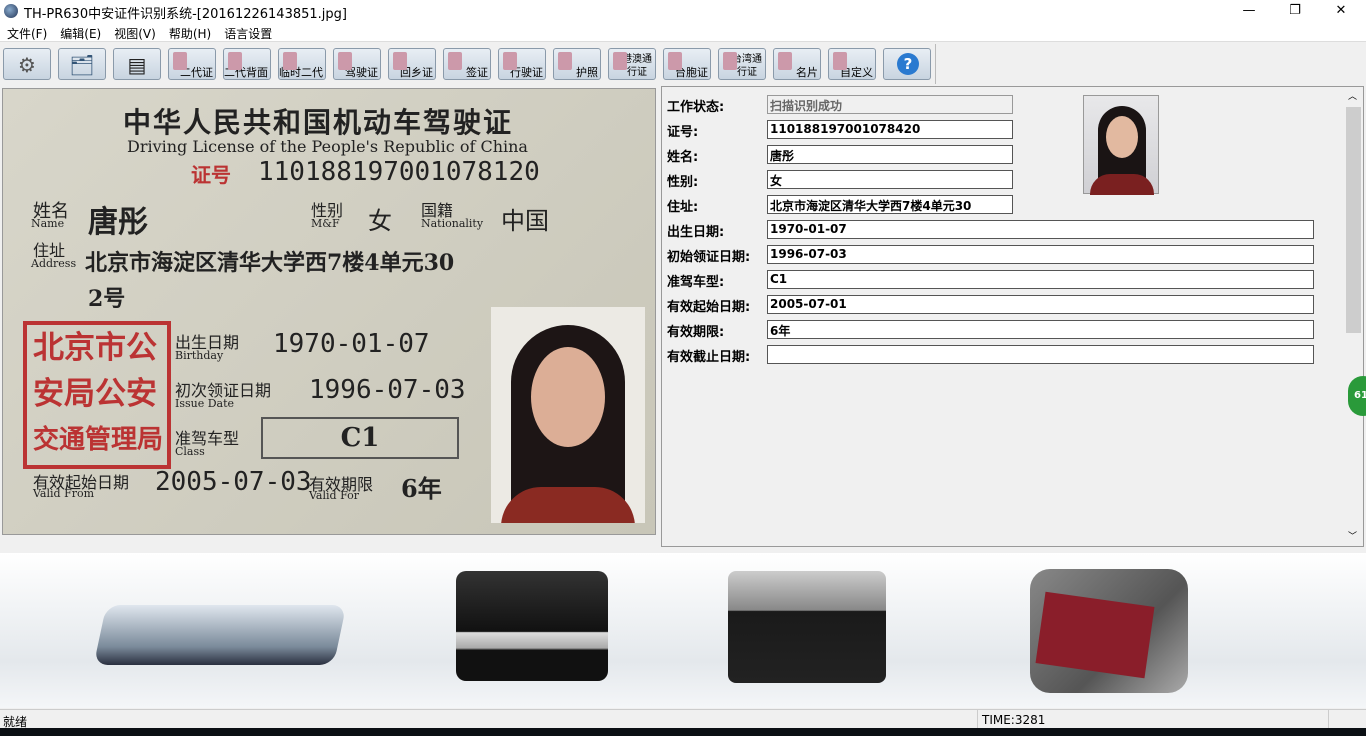  What do you see at coordinates (1011, 719) in the screenshot?
I see `time-readout: TIME:3281` at bounding box center [1011, 719].